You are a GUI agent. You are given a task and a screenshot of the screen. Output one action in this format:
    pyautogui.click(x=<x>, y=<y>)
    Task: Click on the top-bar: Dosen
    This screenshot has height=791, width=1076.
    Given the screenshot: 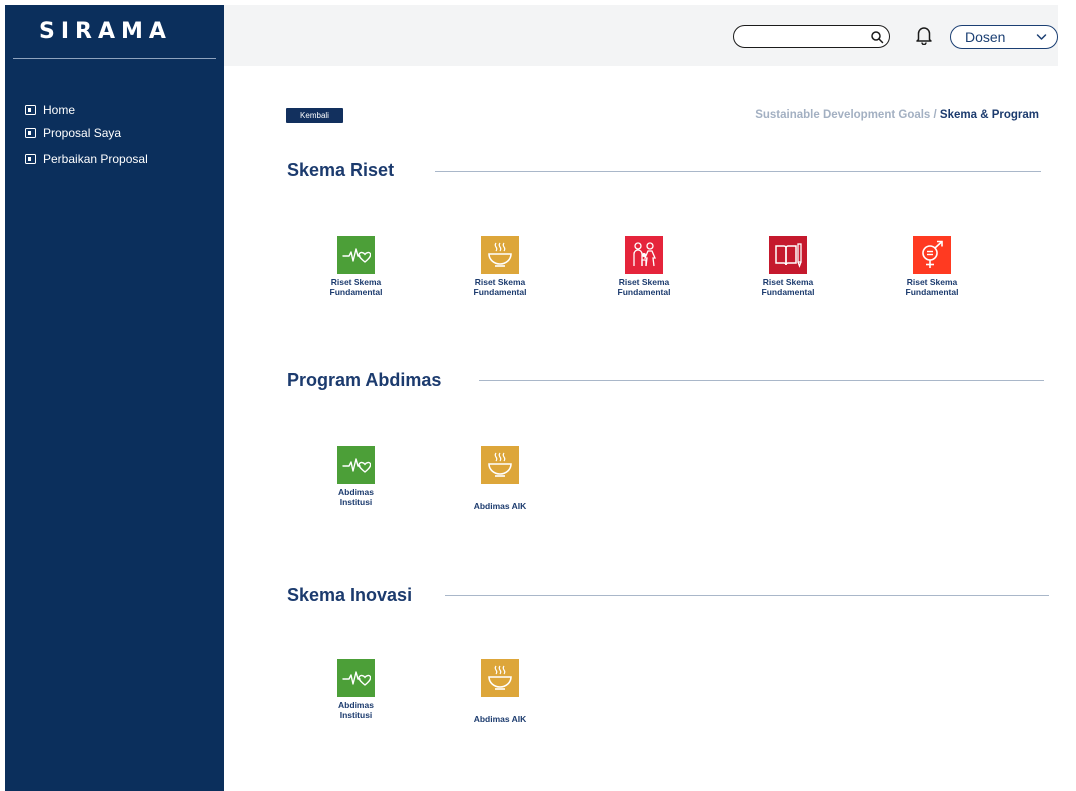 What is the action you would take?
    pyautogui.click(x=641, y=35)
    